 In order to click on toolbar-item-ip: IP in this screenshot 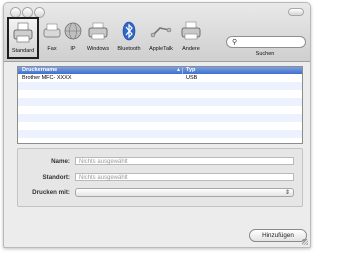, I will do `click(73, 38)`.